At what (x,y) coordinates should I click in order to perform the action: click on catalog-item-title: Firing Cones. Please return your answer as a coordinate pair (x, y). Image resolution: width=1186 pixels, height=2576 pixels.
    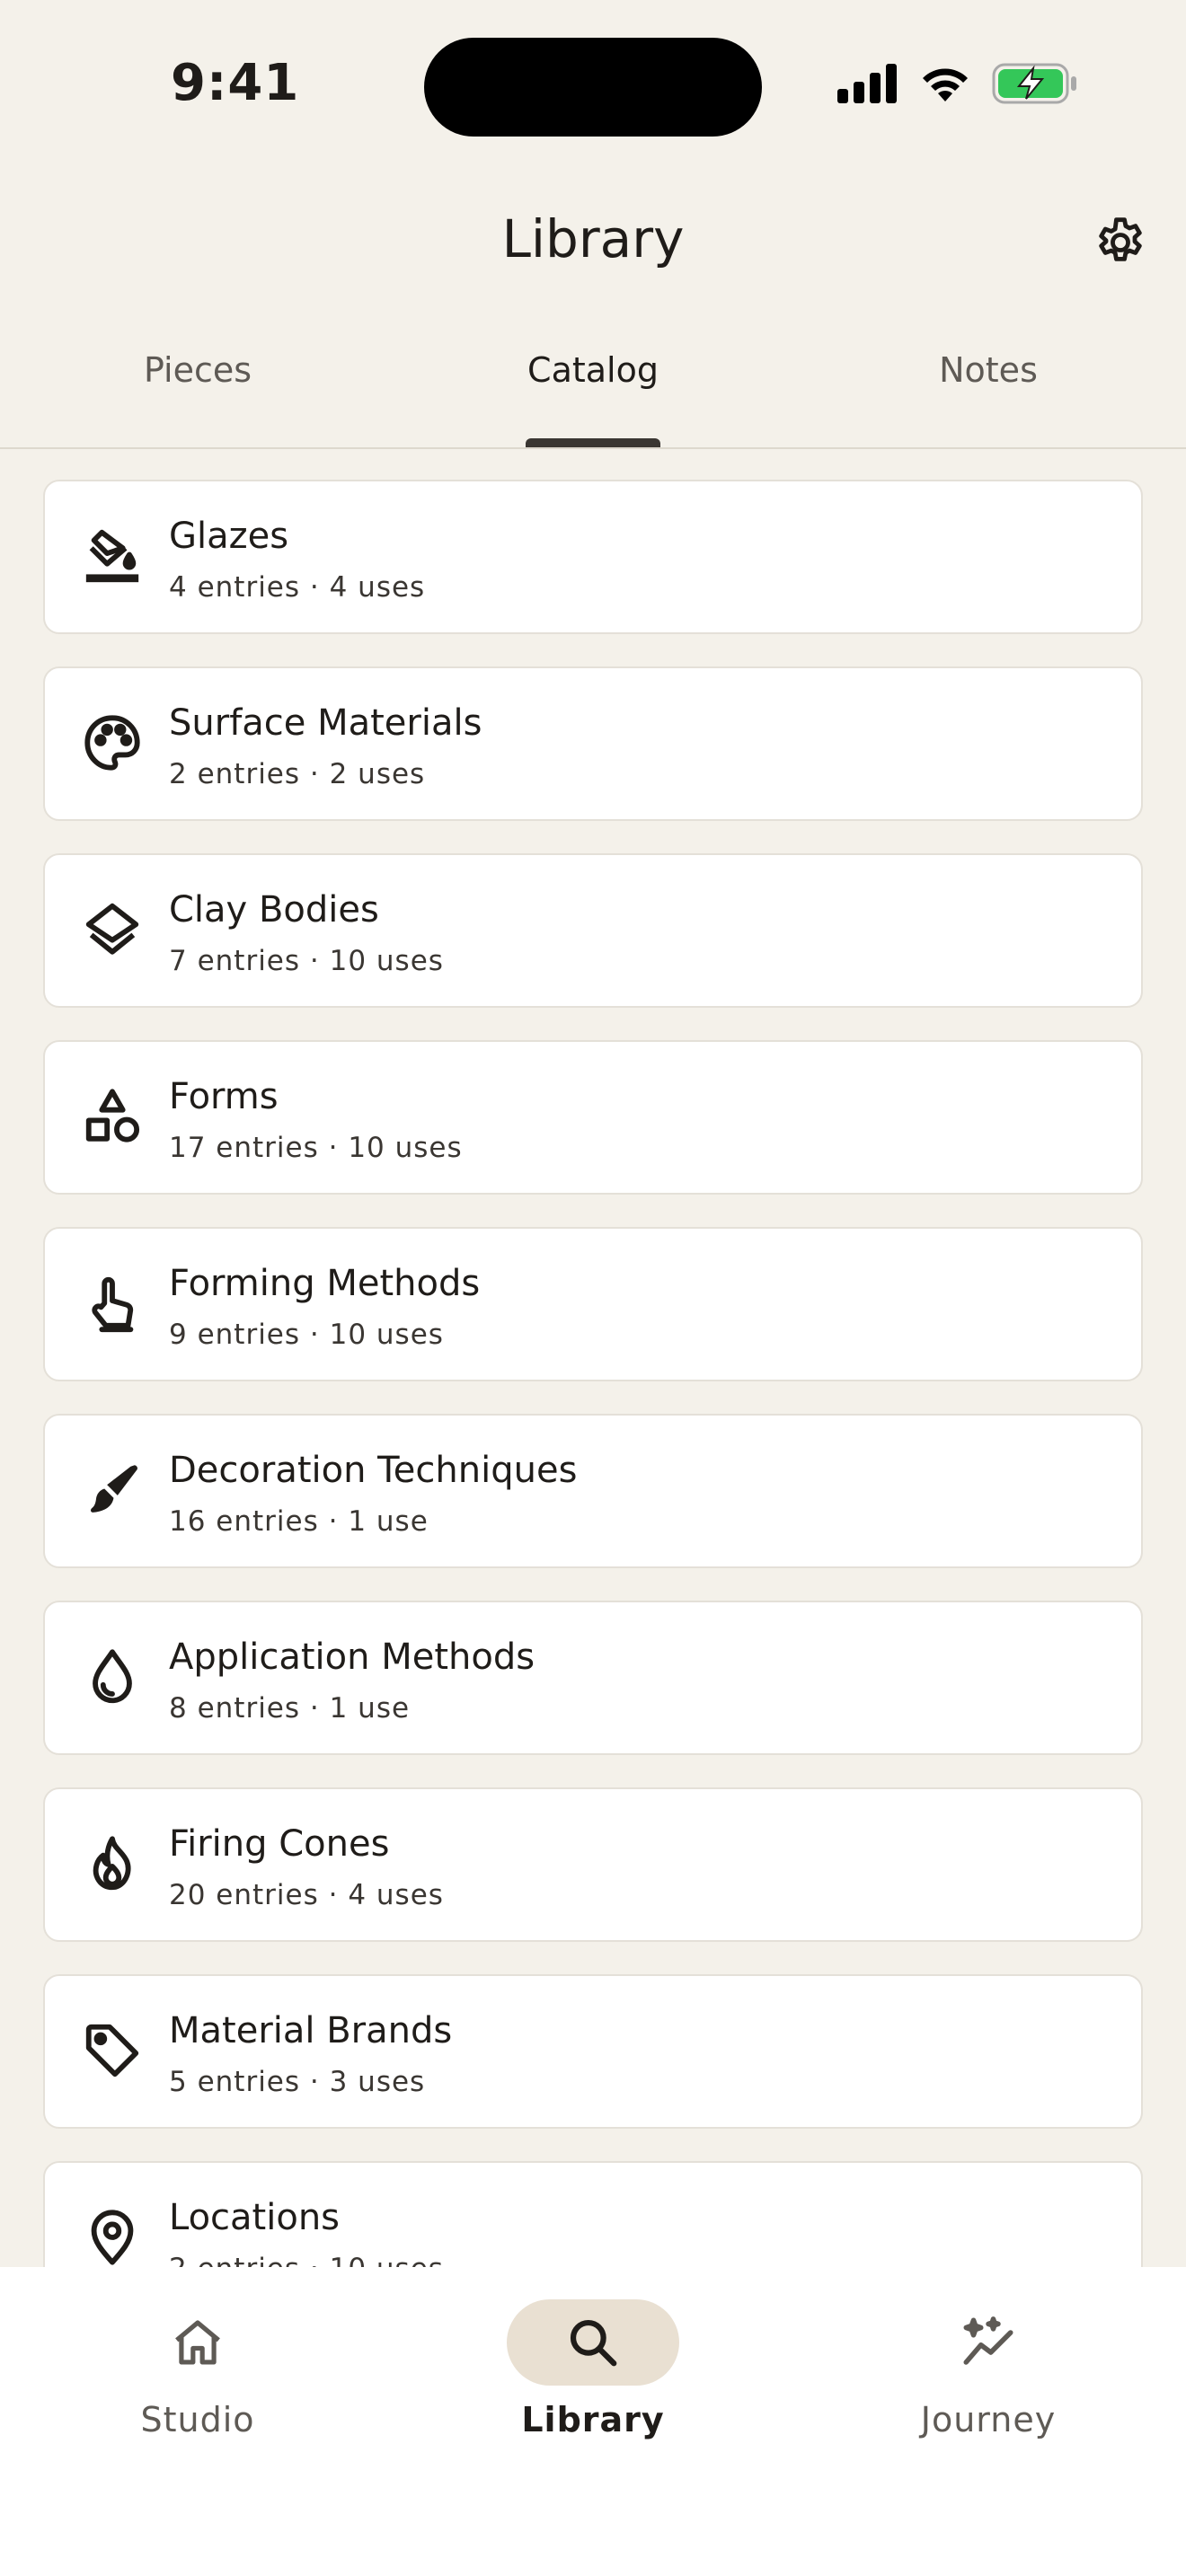
    Looking at the image, I should click on (279, 1844).